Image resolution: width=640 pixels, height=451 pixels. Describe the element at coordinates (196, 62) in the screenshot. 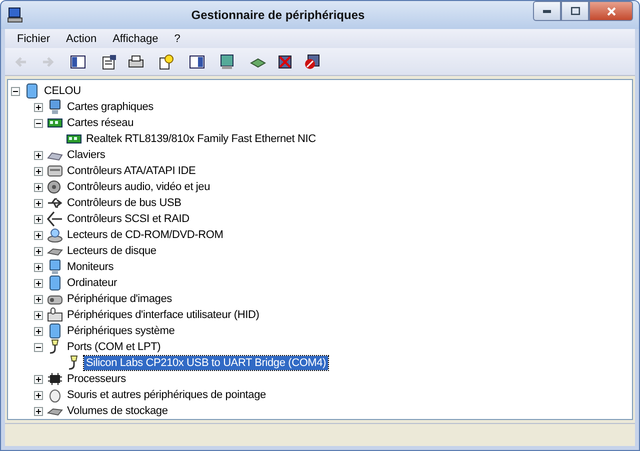

I see `panel-icon` at that location.